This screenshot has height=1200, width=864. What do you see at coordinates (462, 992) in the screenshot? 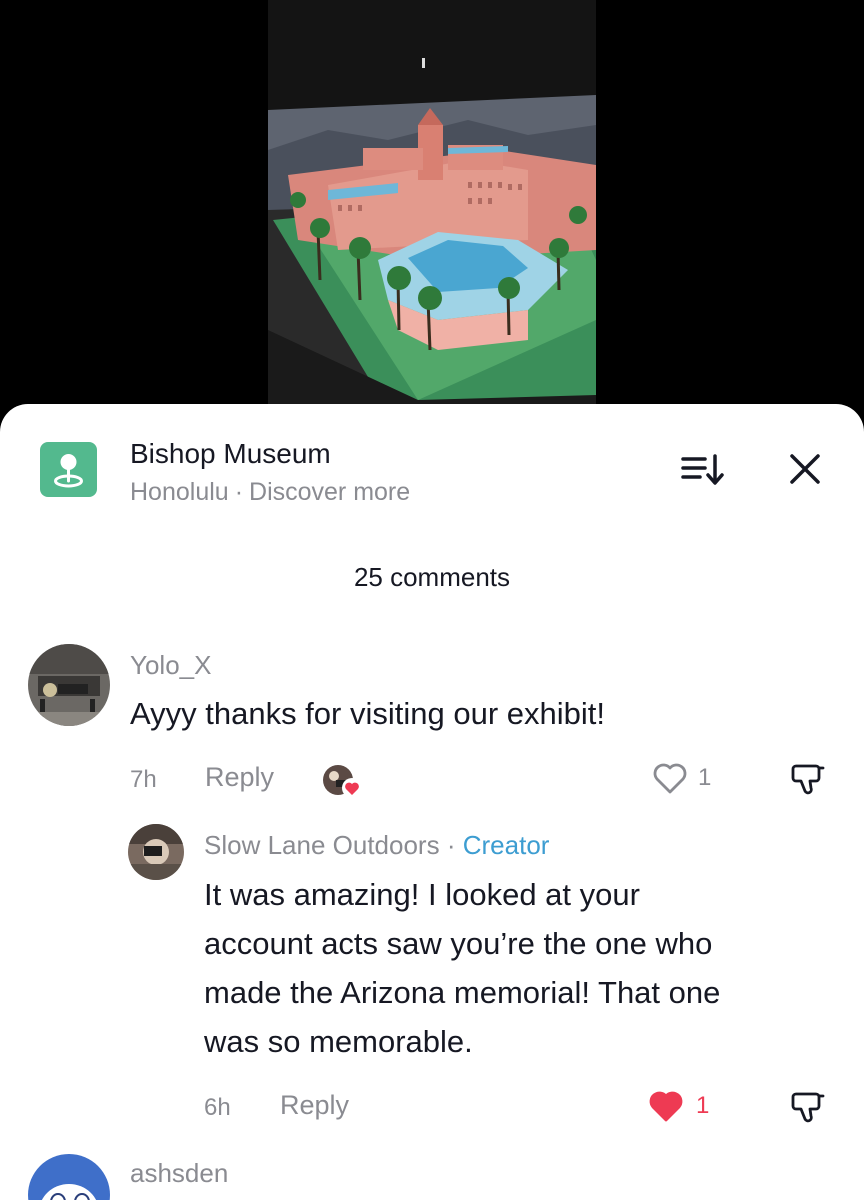
I see `reply-text-line: made the Arizona memorial! That one` at bounding box center [462, 992].